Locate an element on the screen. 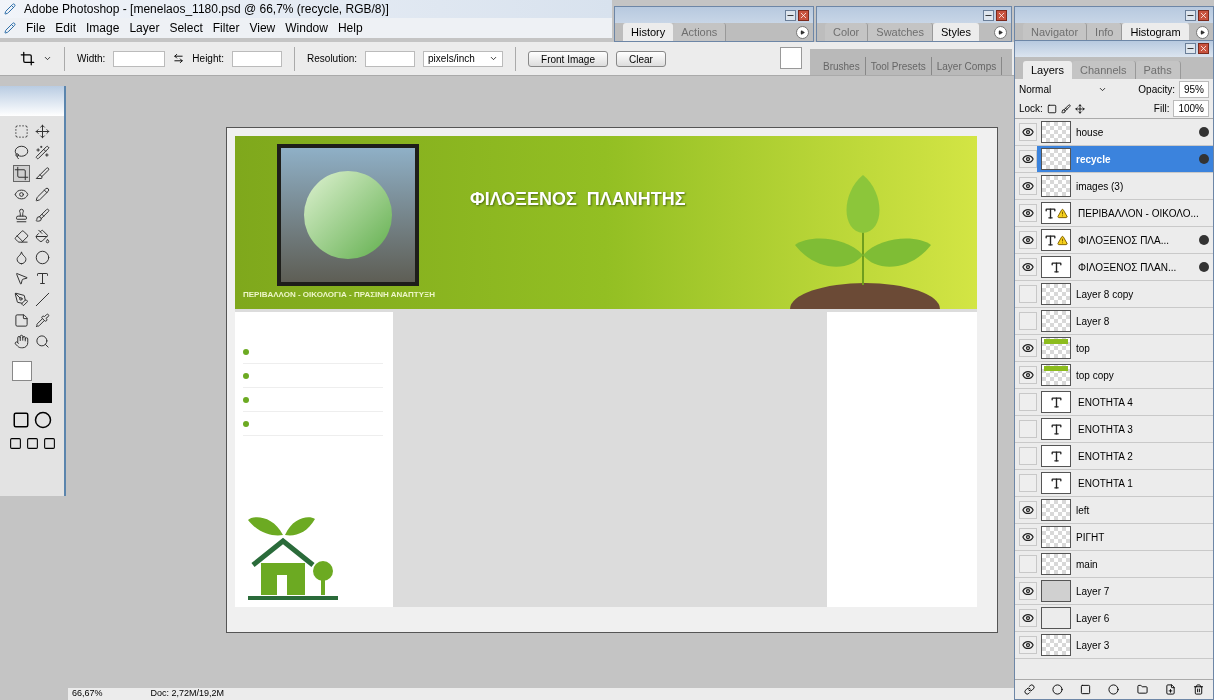 Image resolution: width=1214 pixels, height=700 pixels. layer-row: ΡΙΓΗΤ is located at coordinates (1125, 537).